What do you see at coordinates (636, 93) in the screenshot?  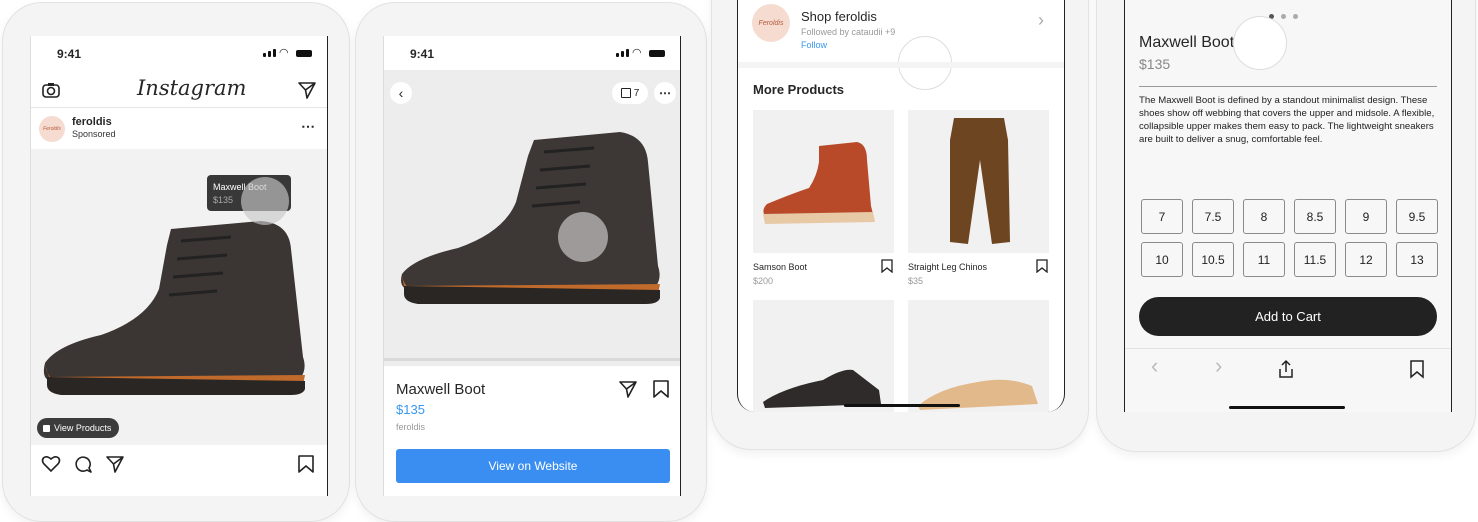 I see `bag-count: 7` at bounding box center [636, 93].